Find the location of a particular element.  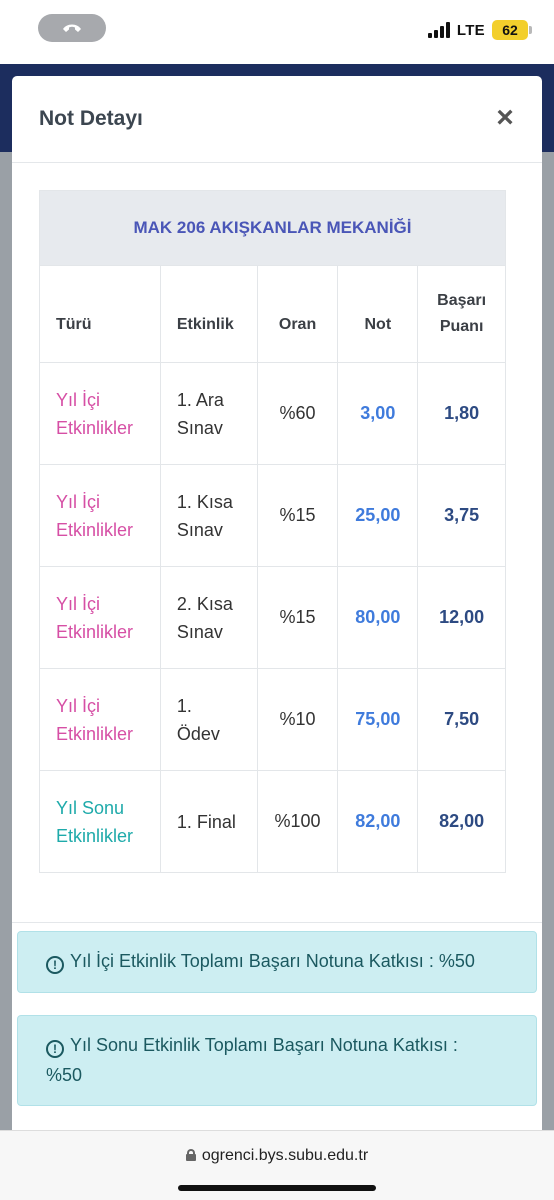

column-header-type: Türü is located at coordinates (100, 314).